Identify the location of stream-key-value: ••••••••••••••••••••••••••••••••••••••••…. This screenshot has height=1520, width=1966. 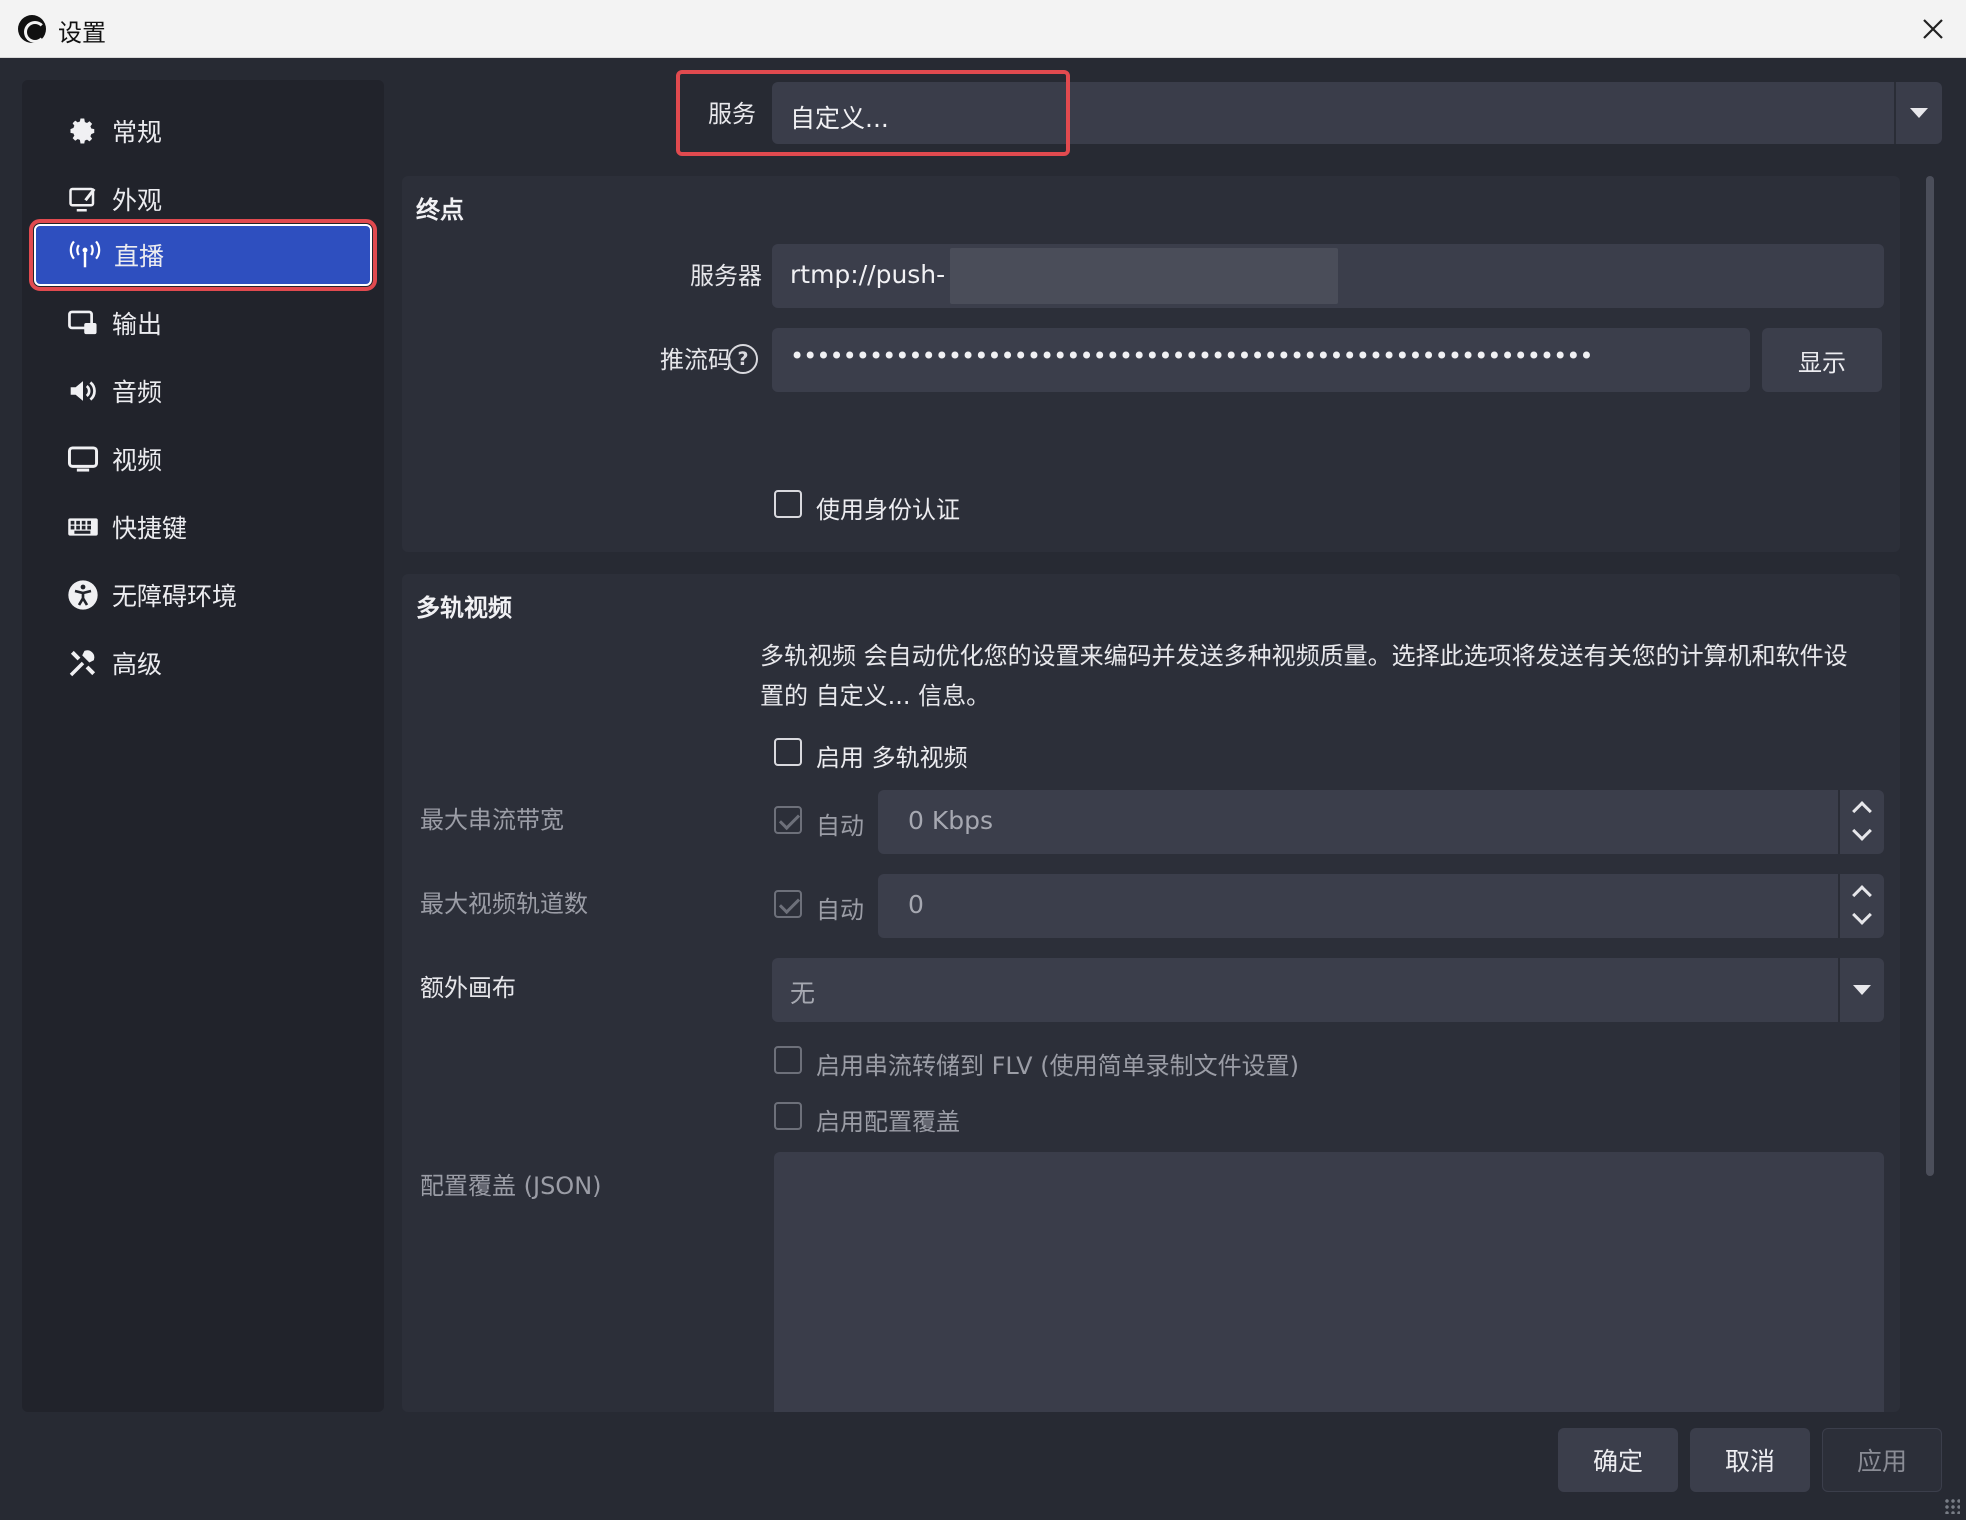
(1192, 356).